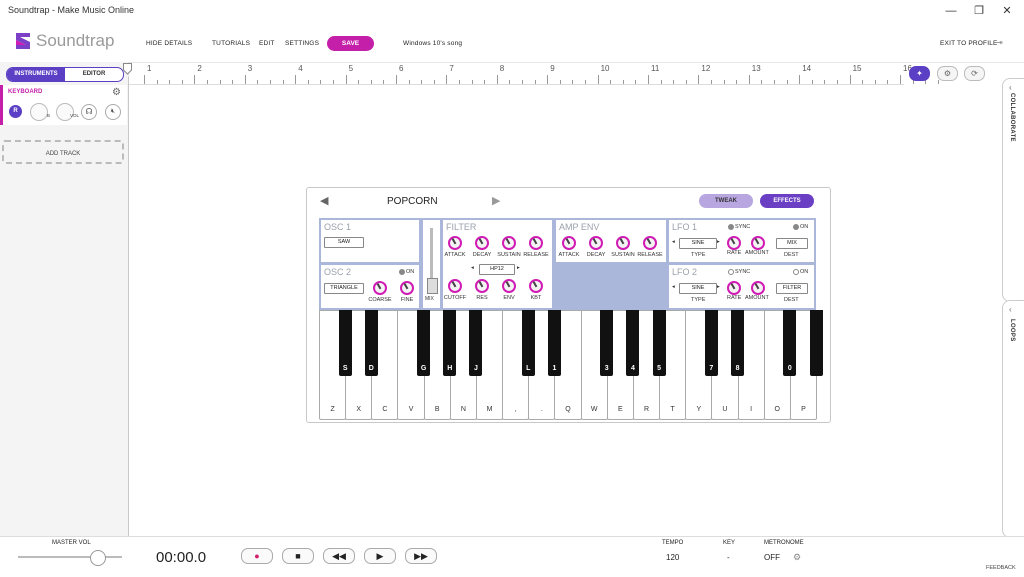 This screenshot has width=1024, height=577. What do you see at coordinates (302, 43) in the screenshot?
I see `settings-menu: SETTINGS` at bounding box center [302, 43].